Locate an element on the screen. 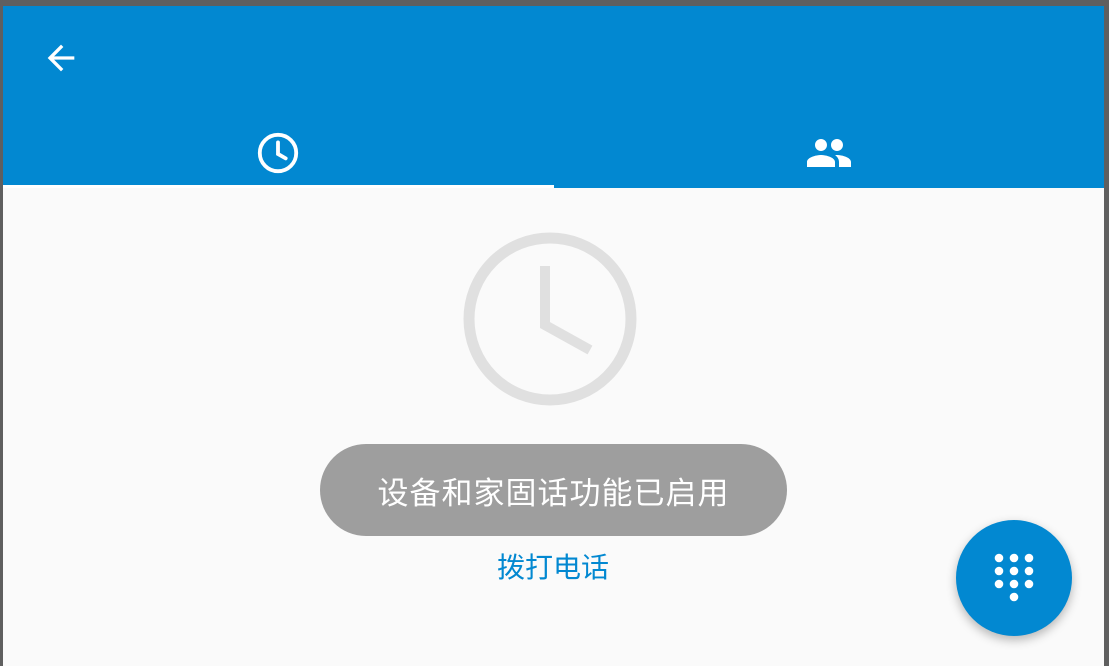  tab-contacts is located at coordinates (829, 153).